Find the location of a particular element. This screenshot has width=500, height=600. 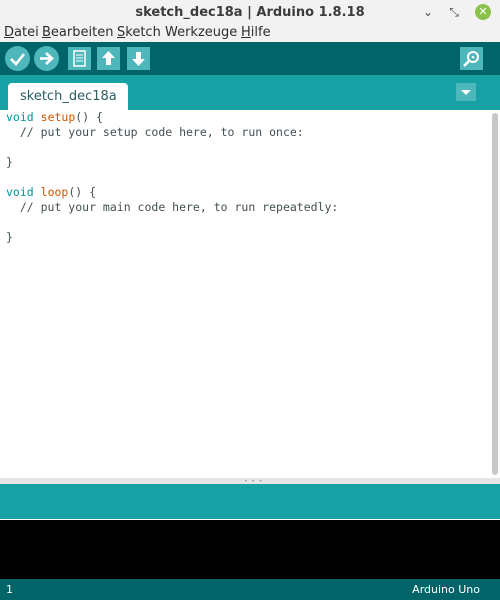

new-file-icon is located at coordinates (79, 58).